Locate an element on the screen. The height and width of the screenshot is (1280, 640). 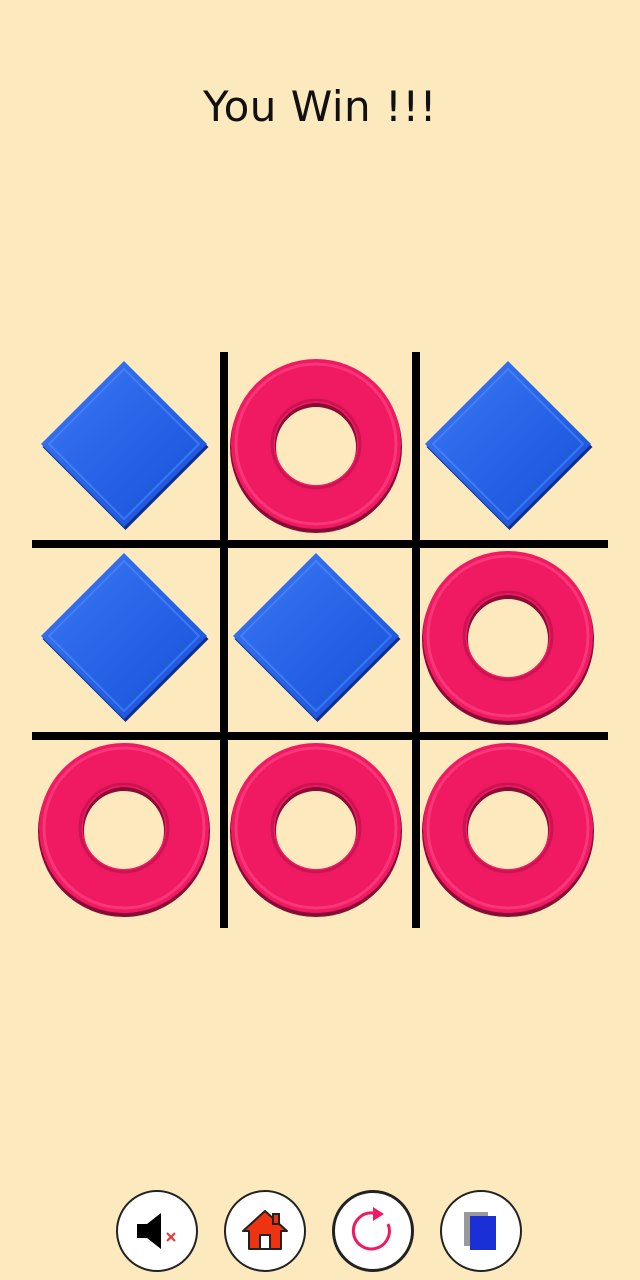
status-text: You Win !!! is located at coordinates (320, 106).